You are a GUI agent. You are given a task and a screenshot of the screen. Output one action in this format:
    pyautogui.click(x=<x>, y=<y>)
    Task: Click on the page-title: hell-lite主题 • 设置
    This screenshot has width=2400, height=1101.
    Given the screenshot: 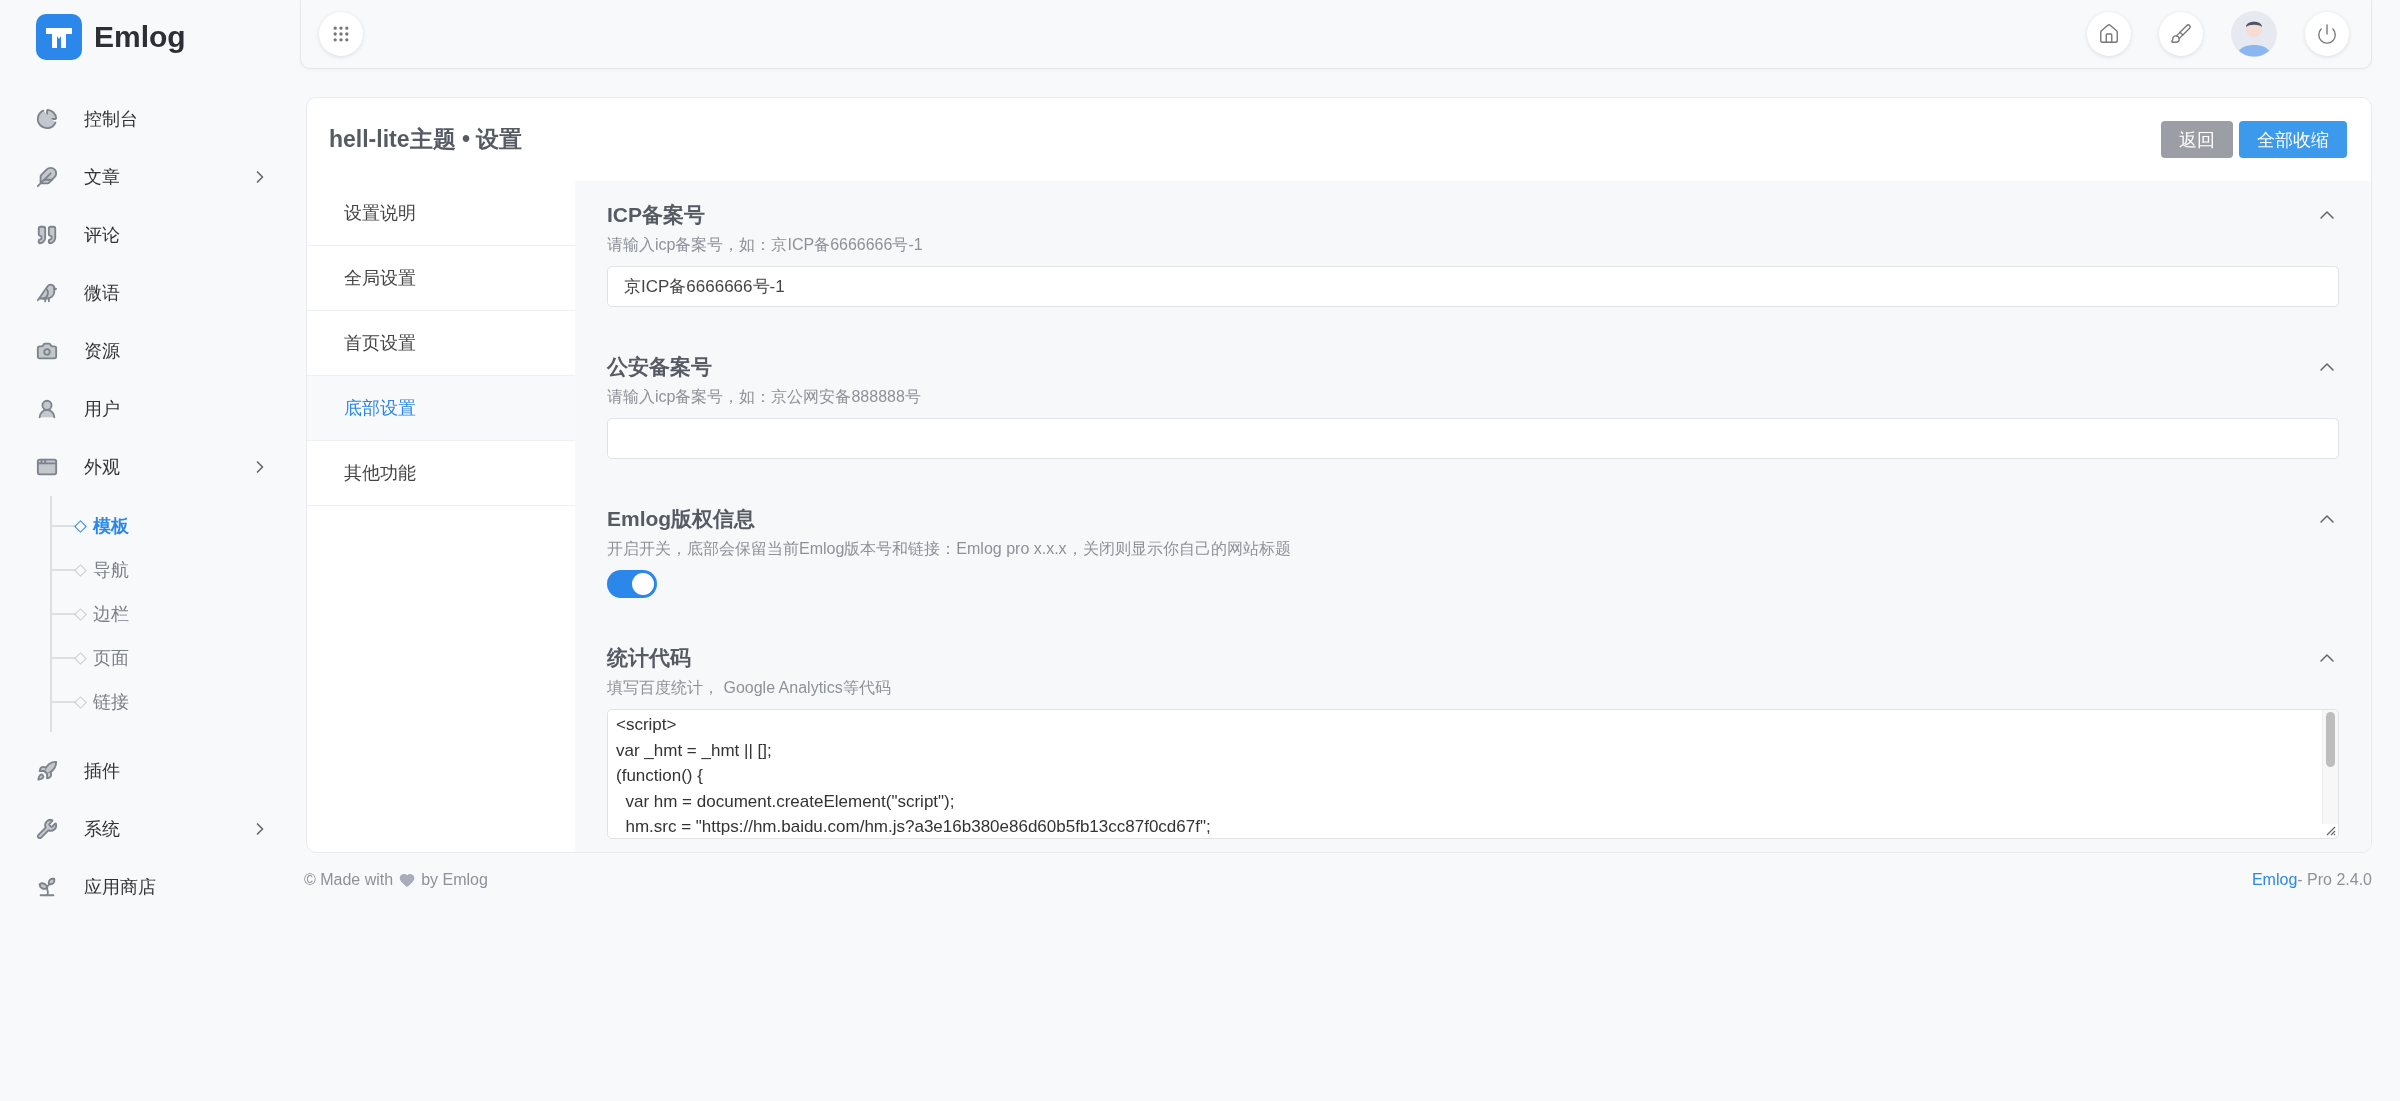 What is the action you would take?
    pyautogui.click(x=426, y=139)
    